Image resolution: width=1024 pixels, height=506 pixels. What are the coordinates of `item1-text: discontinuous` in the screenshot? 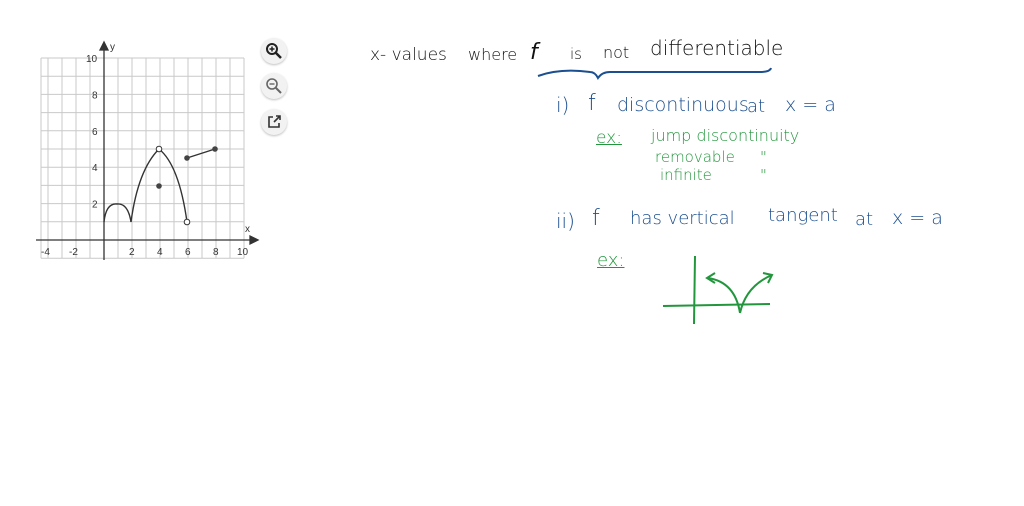 It's located at (683, 105).